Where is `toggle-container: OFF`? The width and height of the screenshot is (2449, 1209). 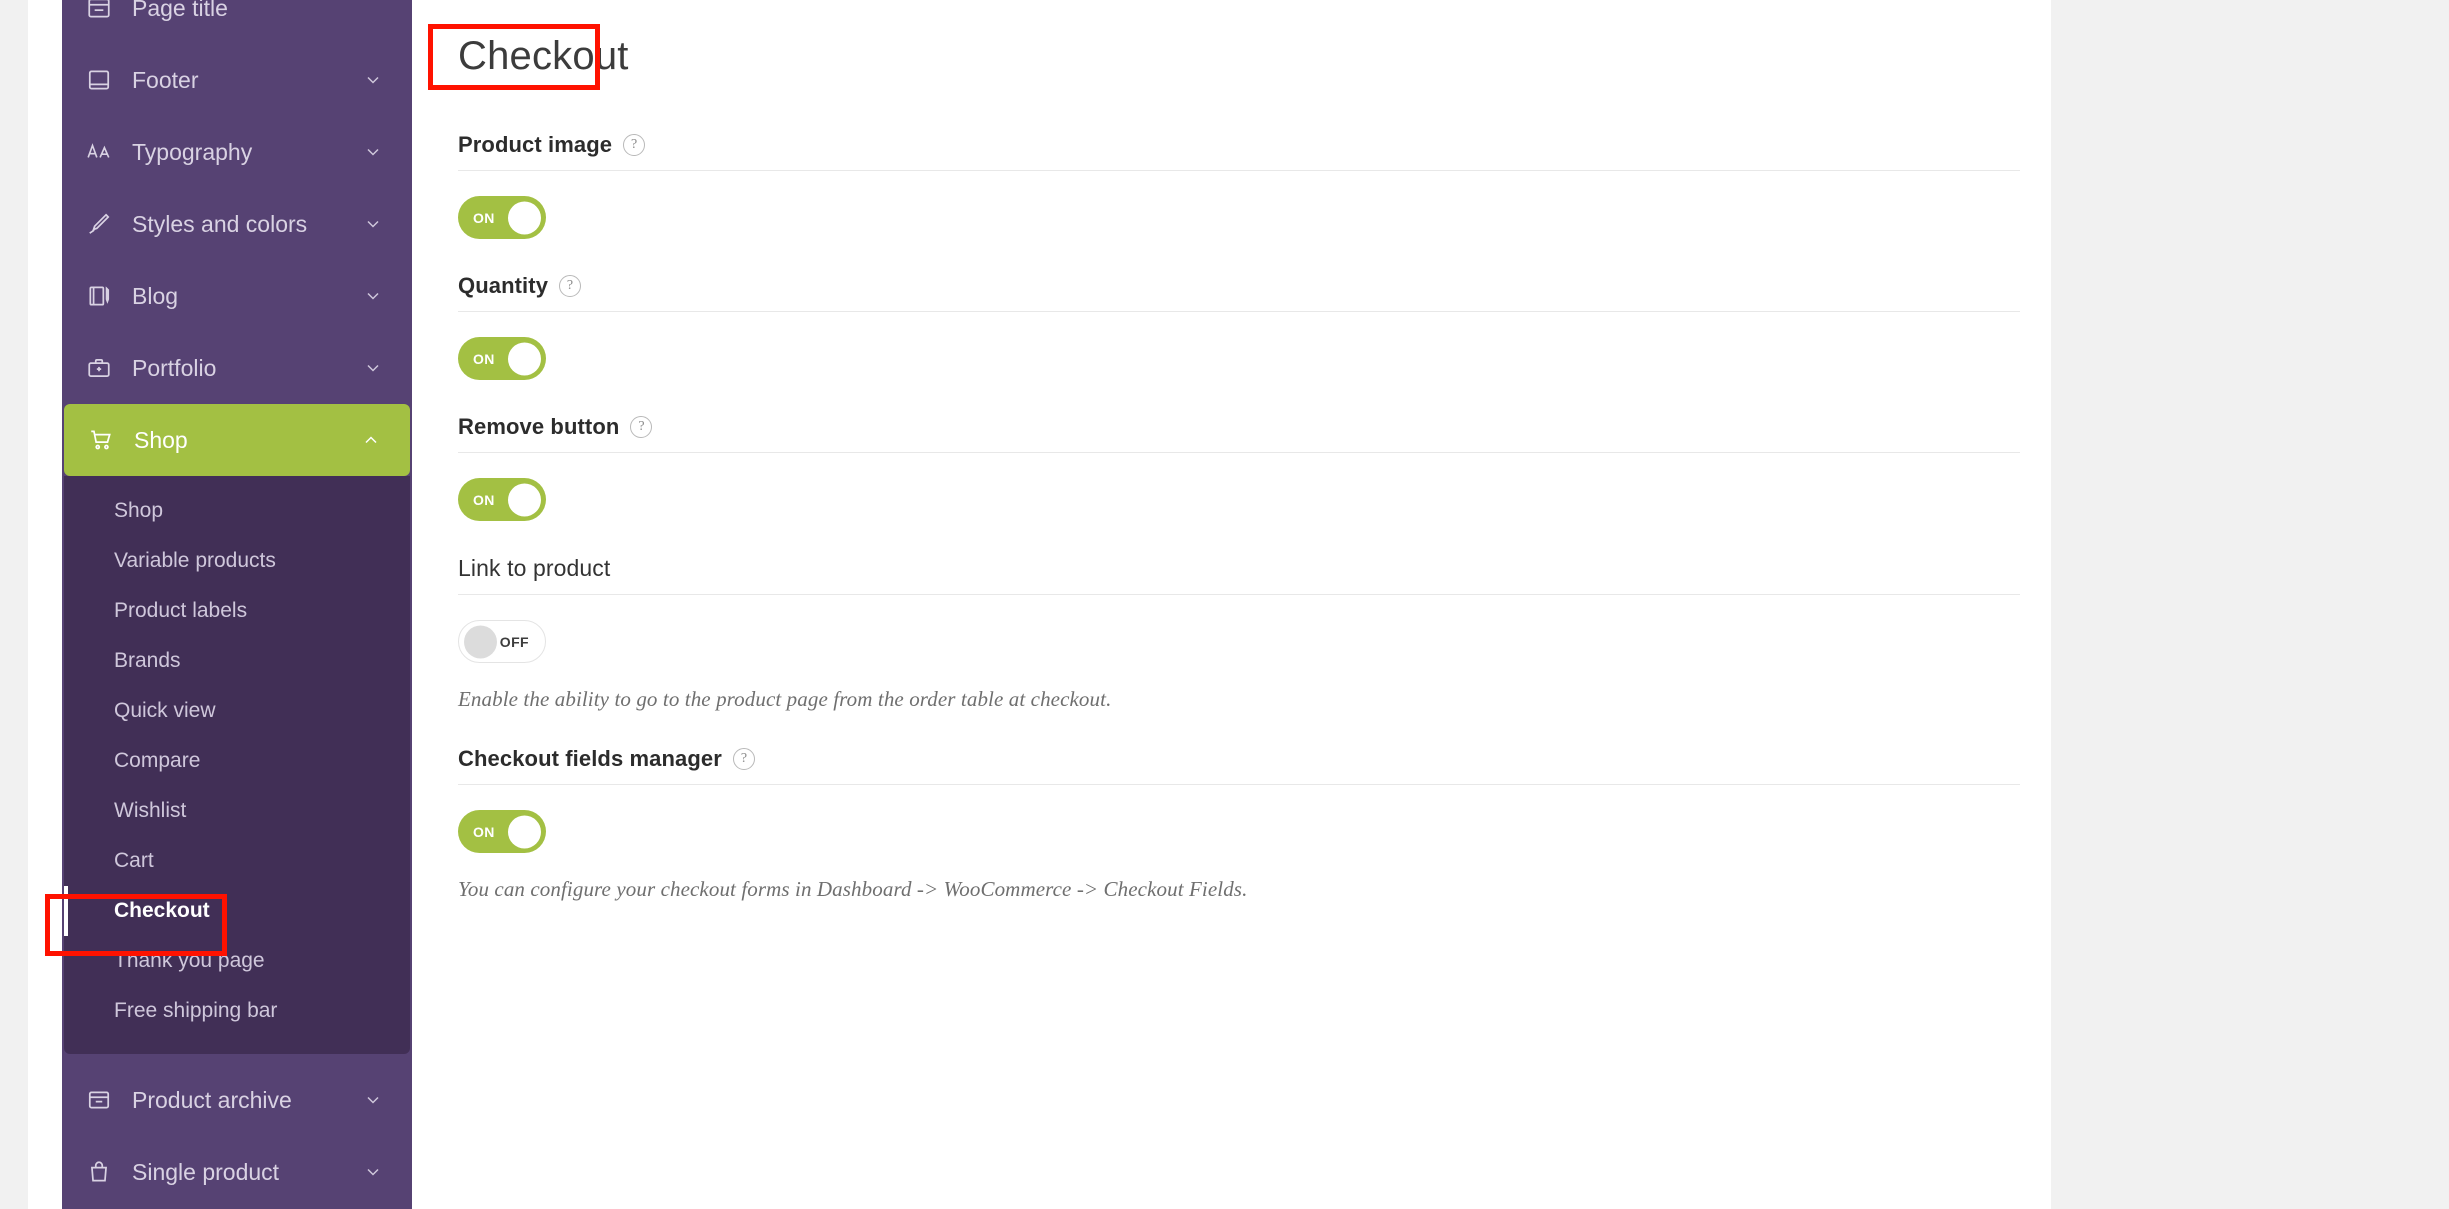 toggle-container: OFF is located at coordinates (1254, 641).